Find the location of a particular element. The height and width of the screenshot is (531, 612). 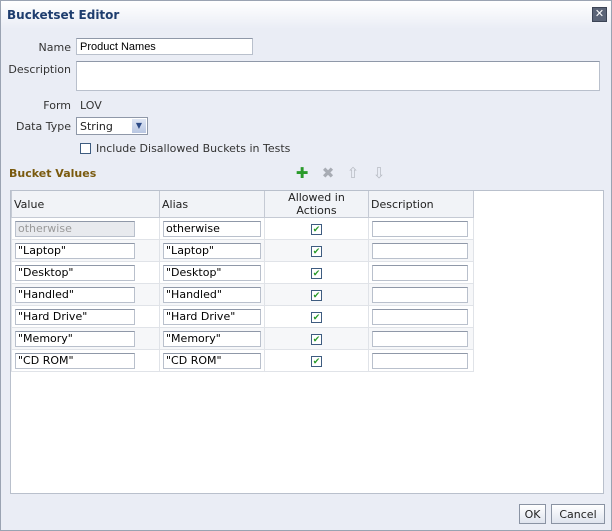

data-type-select: String ▼ is located at coordinates (112, 126).